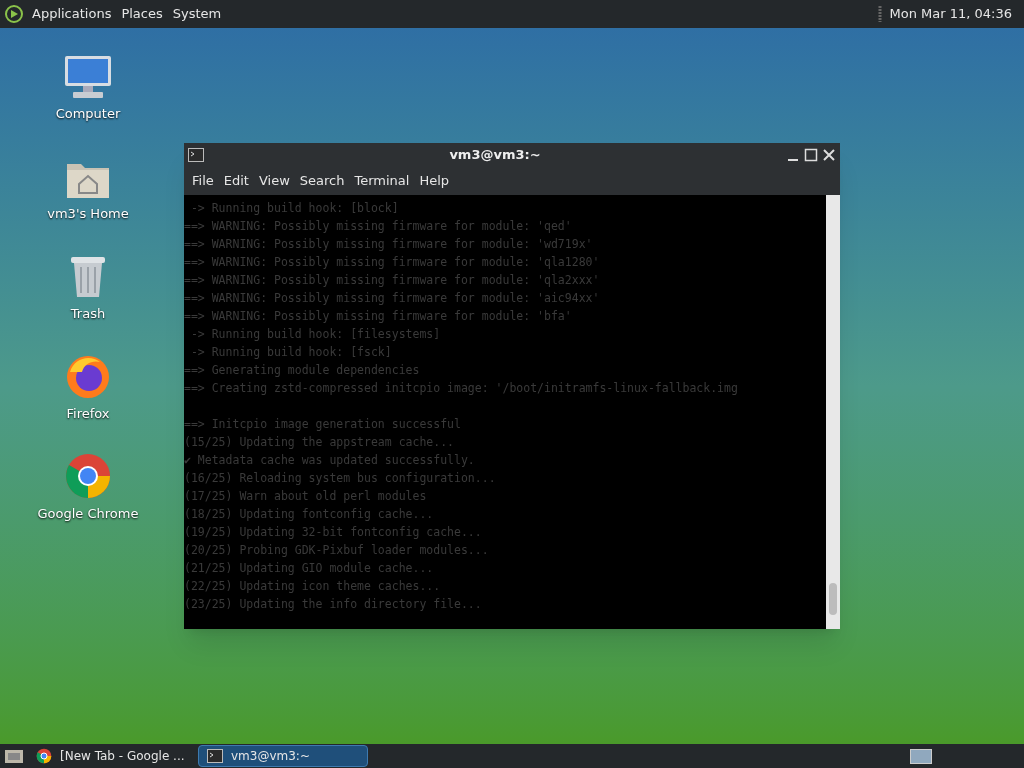  What do you see at coordinates (833, 412) in the screenshot?
I see `scrollbar` at bounding box center [833, 412].